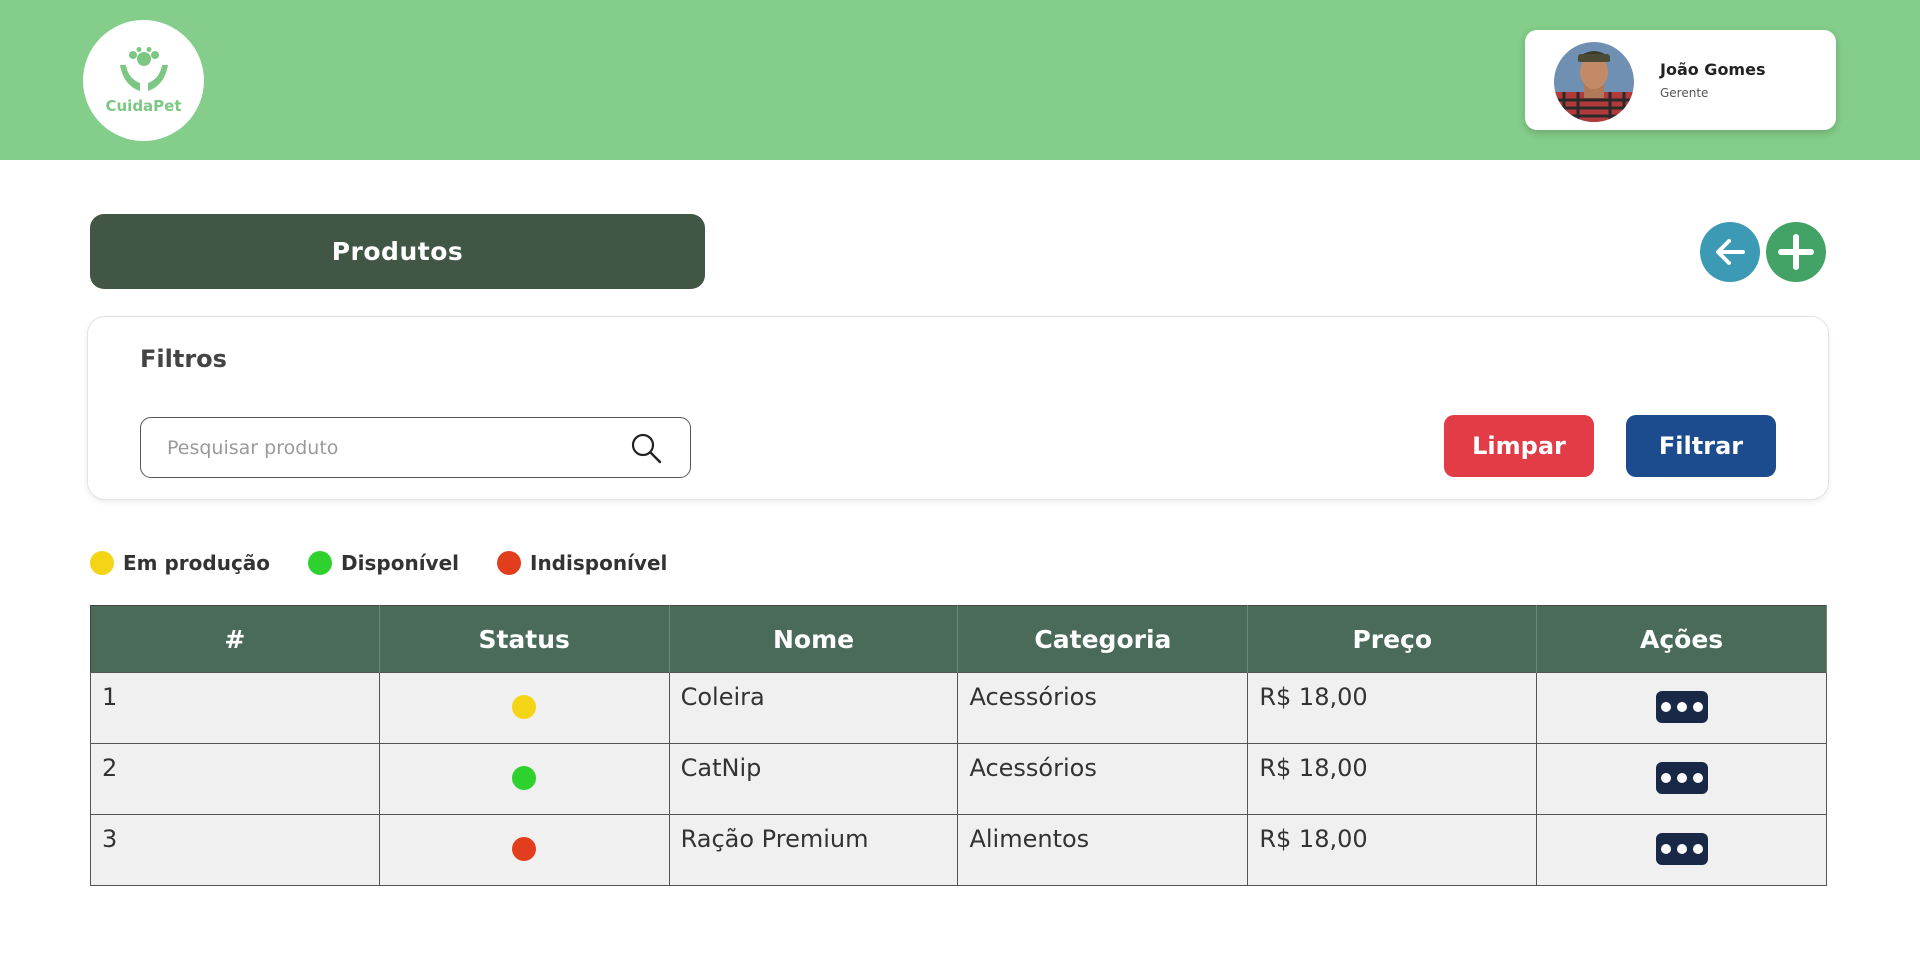  Describe the element at coordinates (813, 708) in the screenshot. I see `cell-name: Coleira` at that location.